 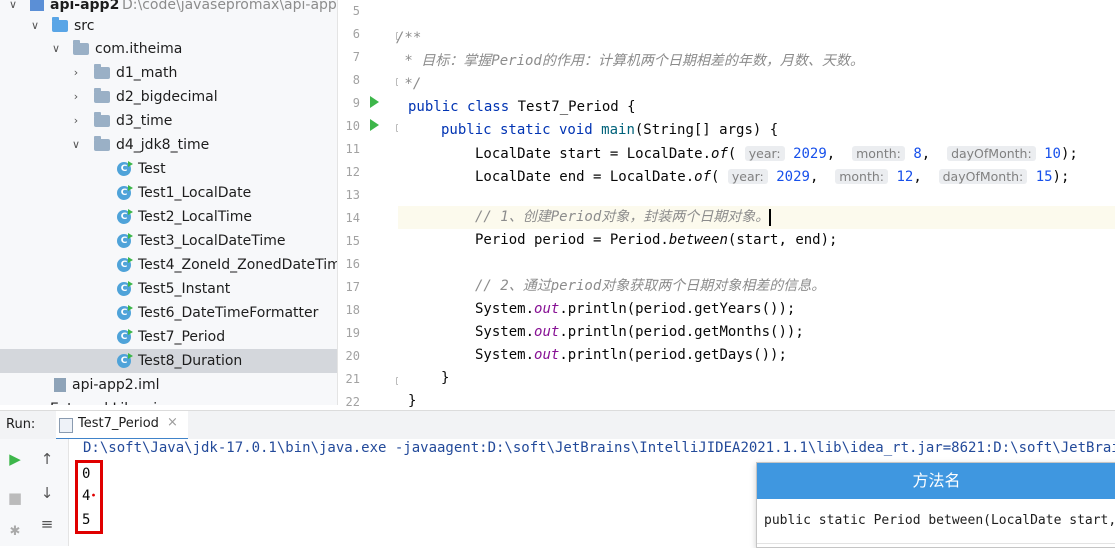 I want to click on line-number: 20, so click(x=352, y=356).